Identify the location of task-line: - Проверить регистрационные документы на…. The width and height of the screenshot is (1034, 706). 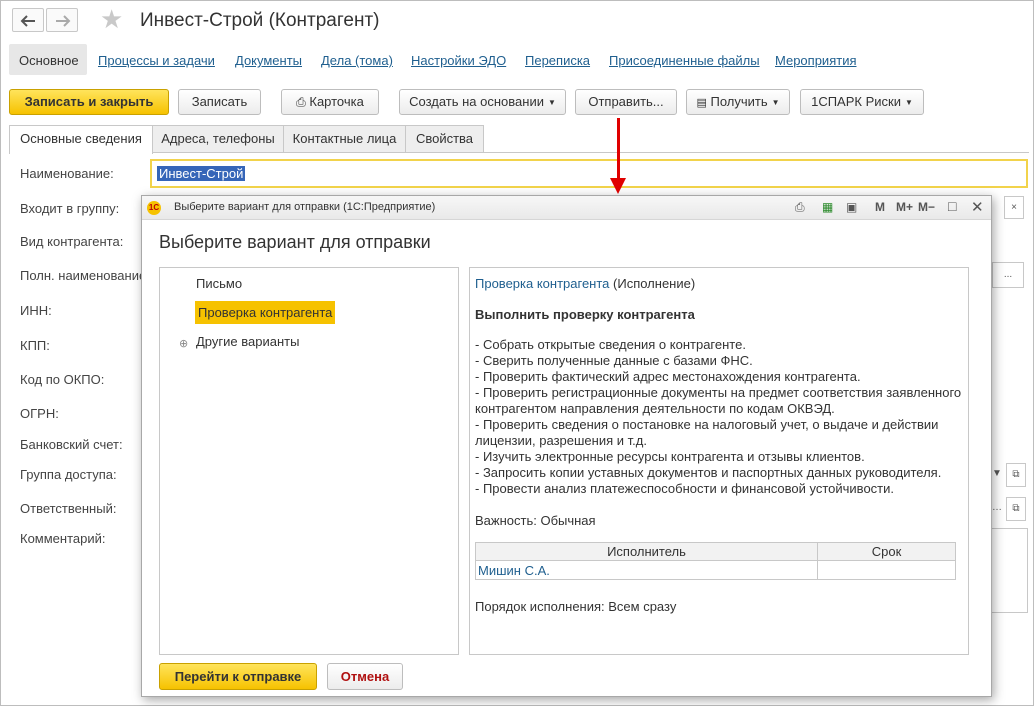
(718, 392).